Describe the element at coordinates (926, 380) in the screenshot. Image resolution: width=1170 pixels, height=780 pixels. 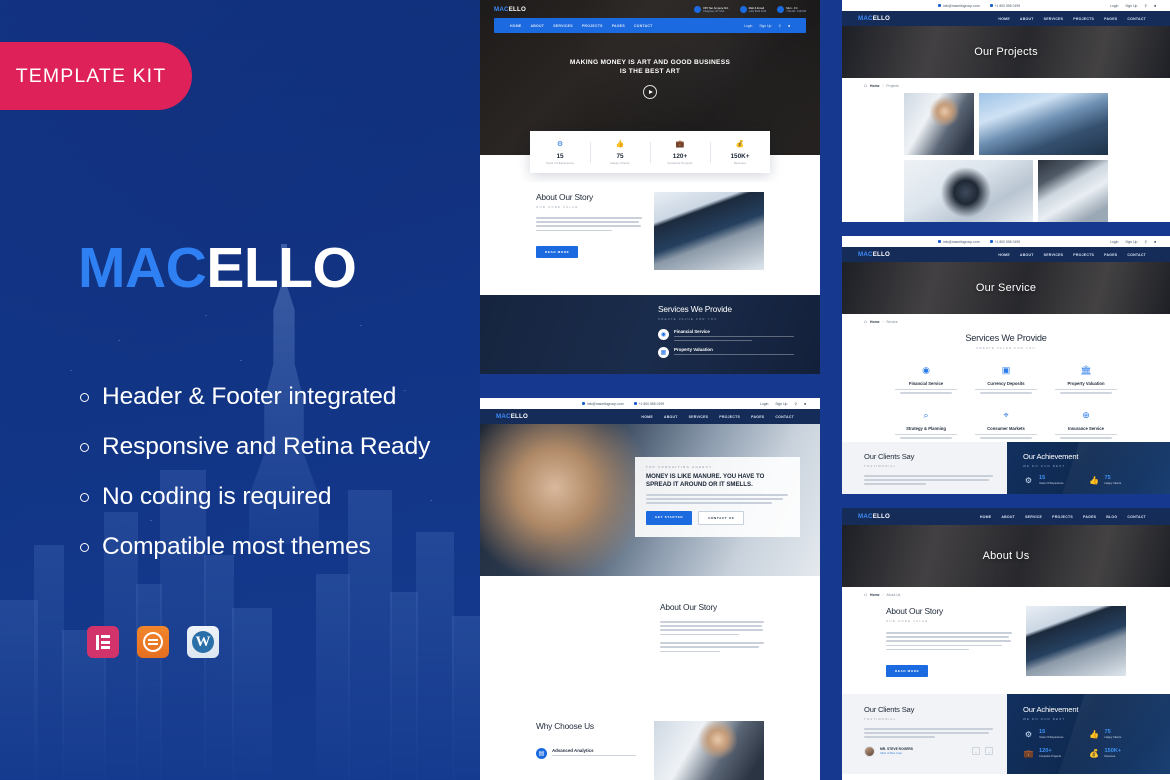
I see `service-card: ◉ Financial Service` at that location.